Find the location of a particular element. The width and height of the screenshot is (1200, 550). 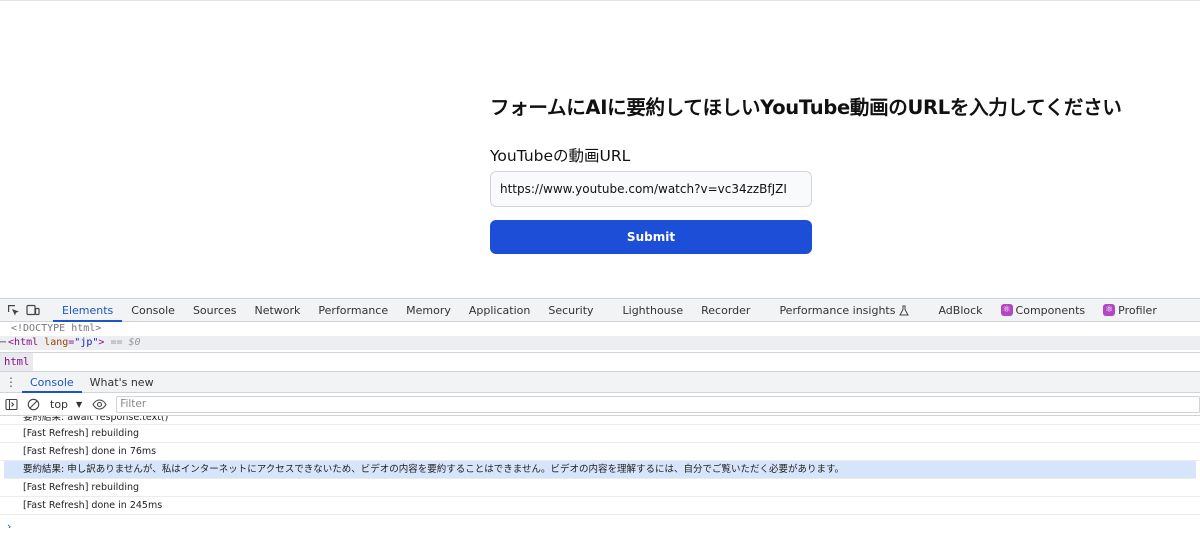

device-toolbar-icon is located at coordinates (33, 310).